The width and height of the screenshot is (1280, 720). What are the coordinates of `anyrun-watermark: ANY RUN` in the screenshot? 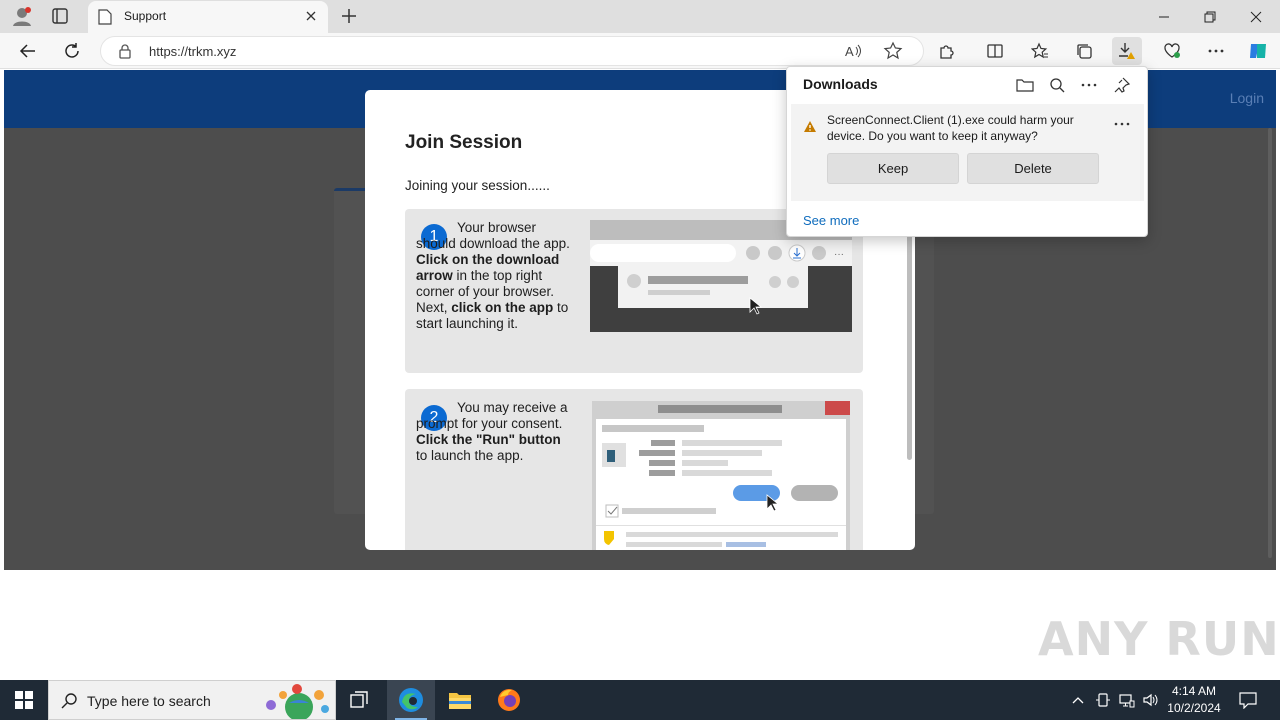 It's located at (1159, 639).